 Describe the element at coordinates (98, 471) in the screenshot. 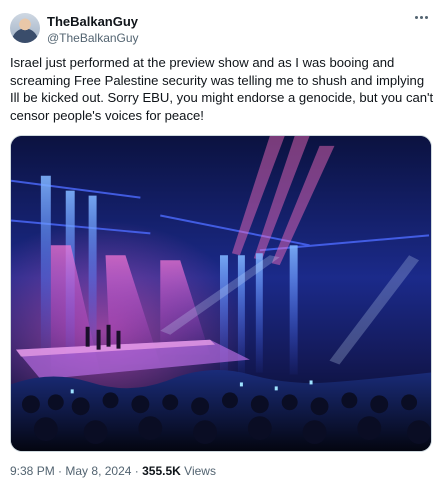

I see `tweet-date: May 8, 2024` at that location.